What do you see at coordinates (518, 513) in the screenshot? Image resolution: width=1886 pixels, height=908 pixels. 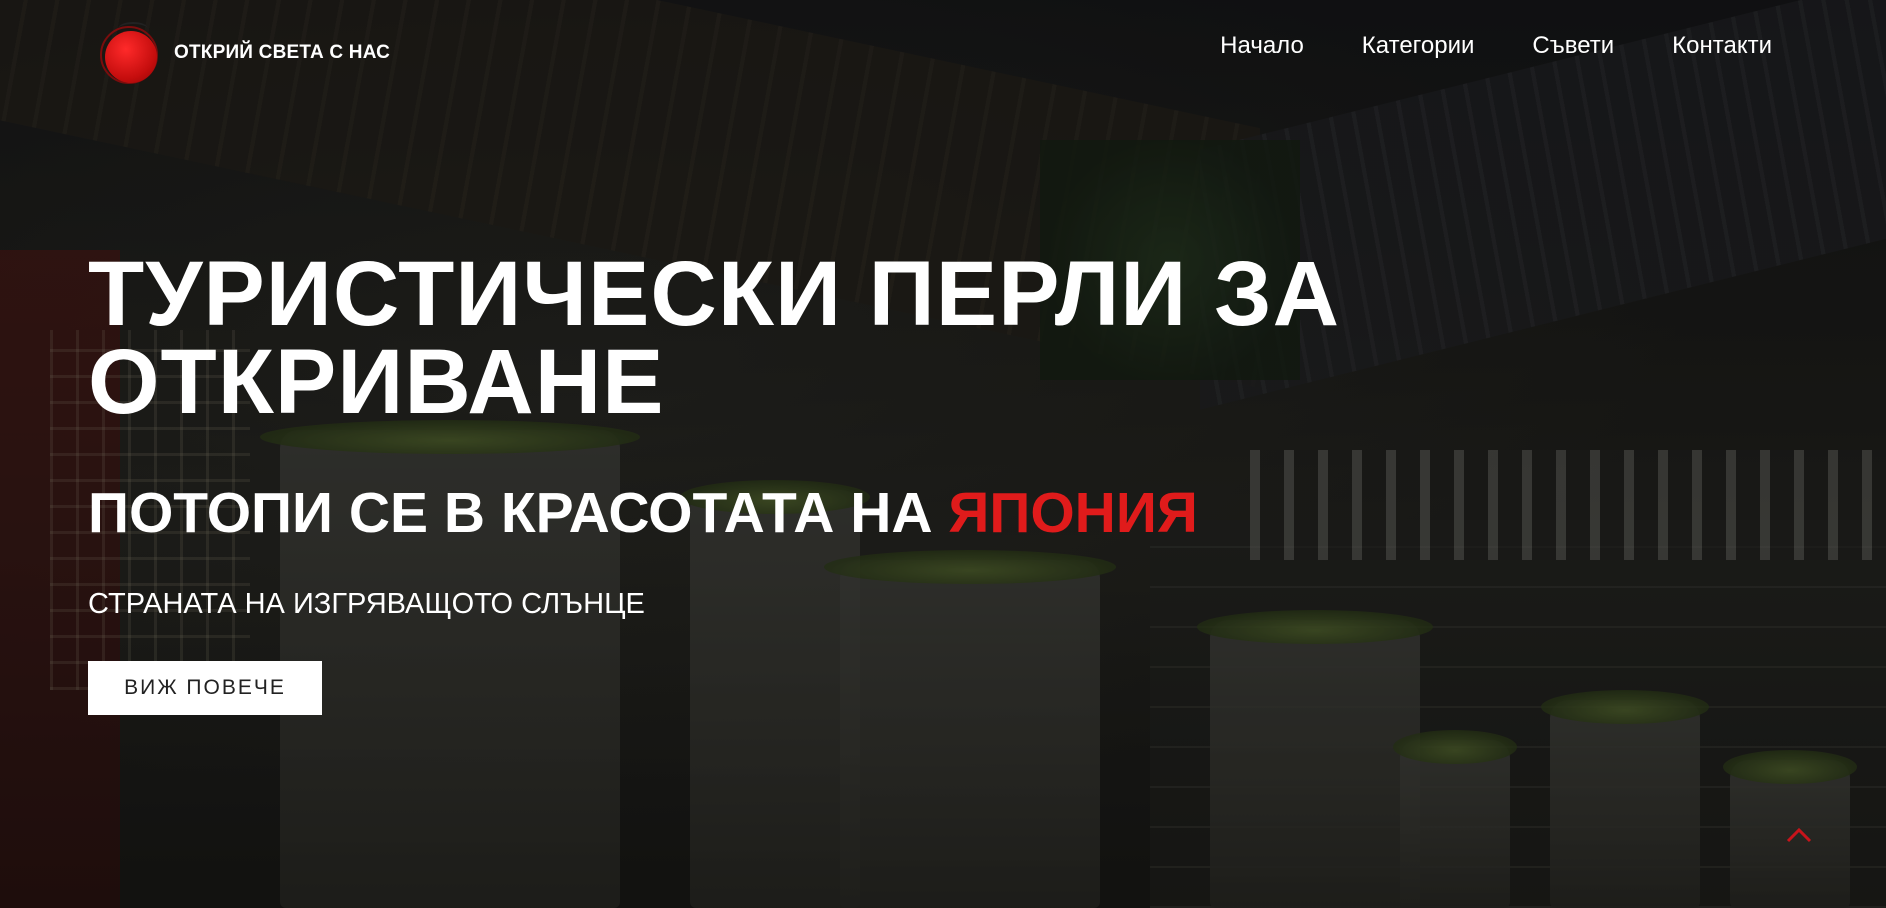 I see `hero-subtitle-prefix: ПОТОПИ СЕ В КРАСОТАТА НА` at bounding box center [518, 513].